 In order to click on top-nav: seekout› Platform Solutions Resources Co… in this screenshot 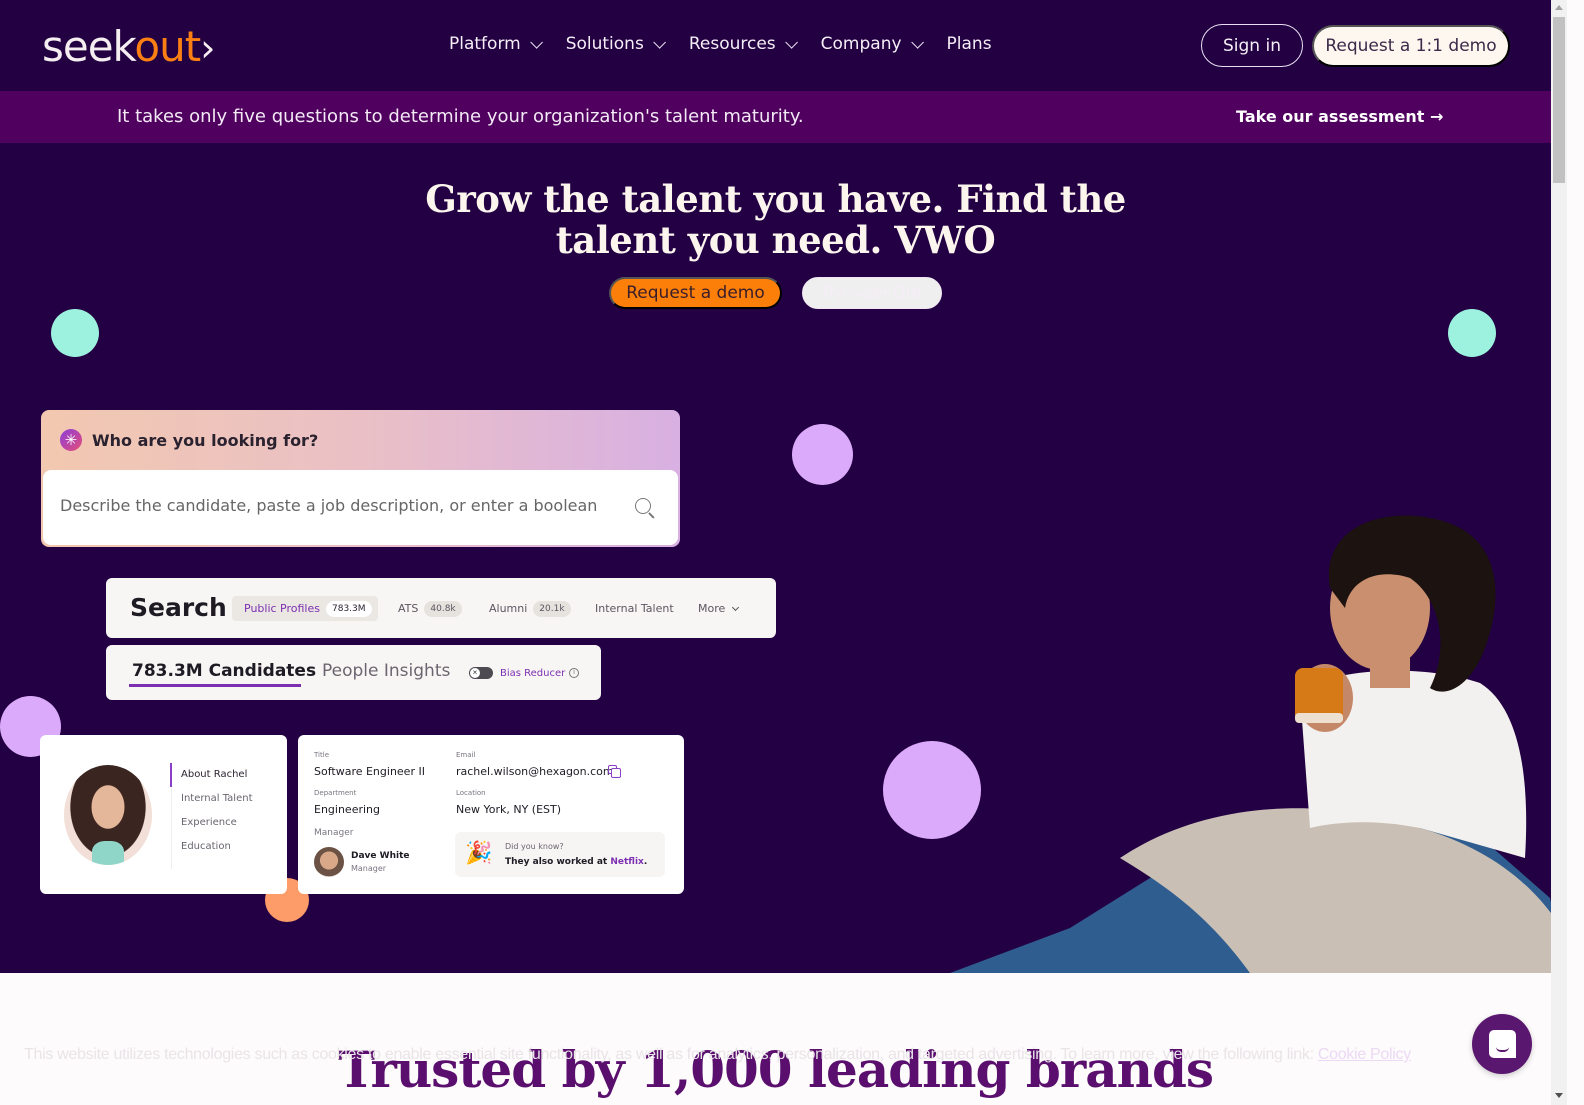, I will do `click(783, 45)`.